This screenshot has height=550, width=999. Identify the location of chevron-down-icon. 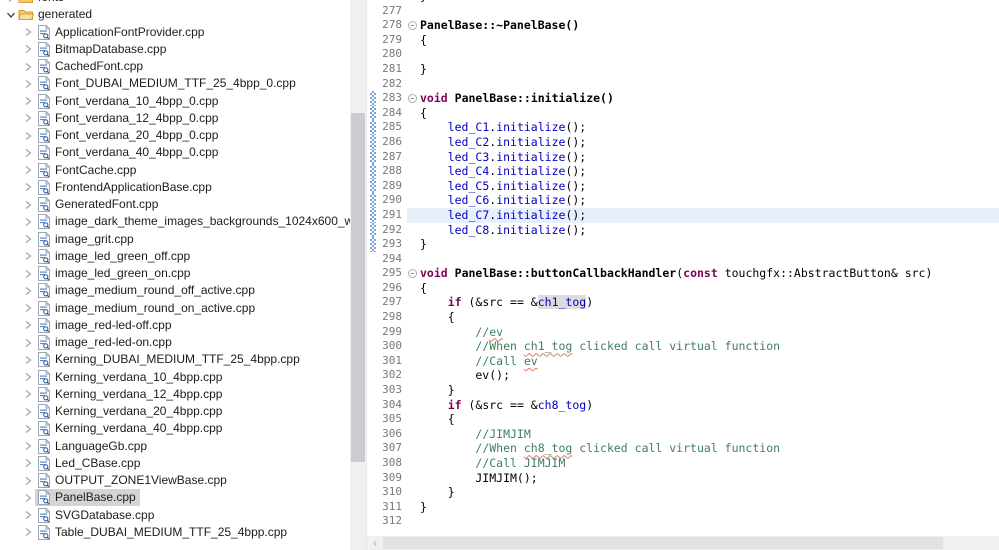
(11, 15).